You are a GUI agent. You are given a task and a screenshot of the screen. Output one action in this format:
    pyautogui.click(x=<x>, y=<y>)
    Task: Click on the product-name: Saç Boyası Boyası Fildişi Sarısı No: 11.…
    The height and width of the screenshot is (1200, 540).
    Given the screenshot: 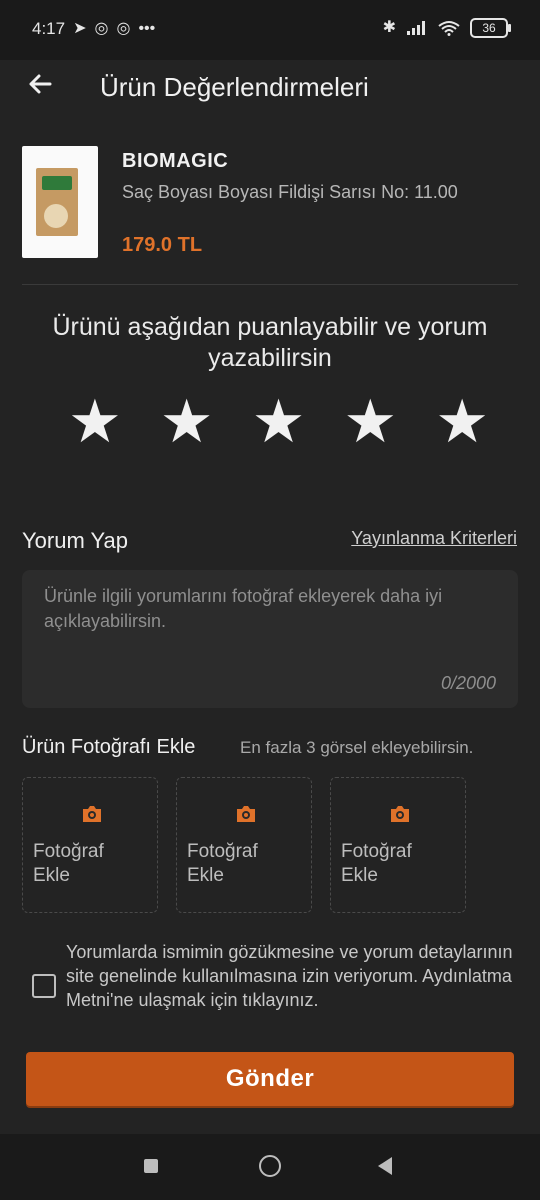 What is the action you would take?
    pyautogui.click(x=290, y=192)
    